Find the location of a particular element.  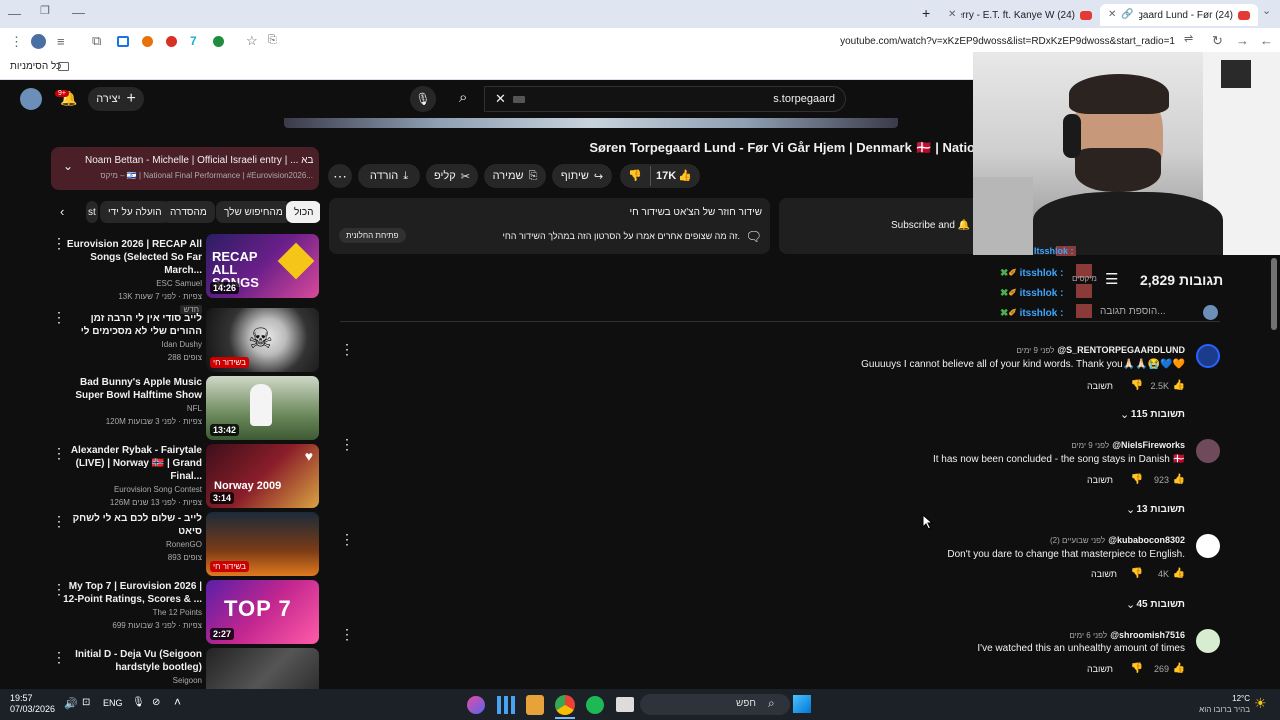

taskbar-search: חפש ⌕ is located at coordinates (715, 704).